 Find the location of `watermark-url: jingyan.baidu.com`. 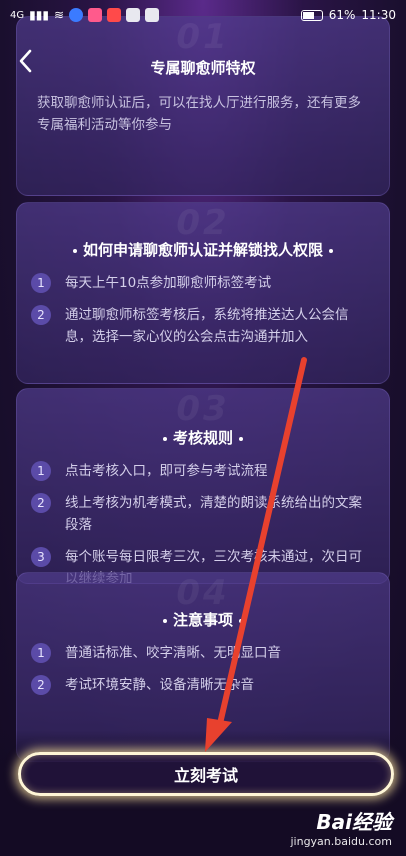

watermark-url: jingyan.baidu.com is located at coordinates (341, 841).